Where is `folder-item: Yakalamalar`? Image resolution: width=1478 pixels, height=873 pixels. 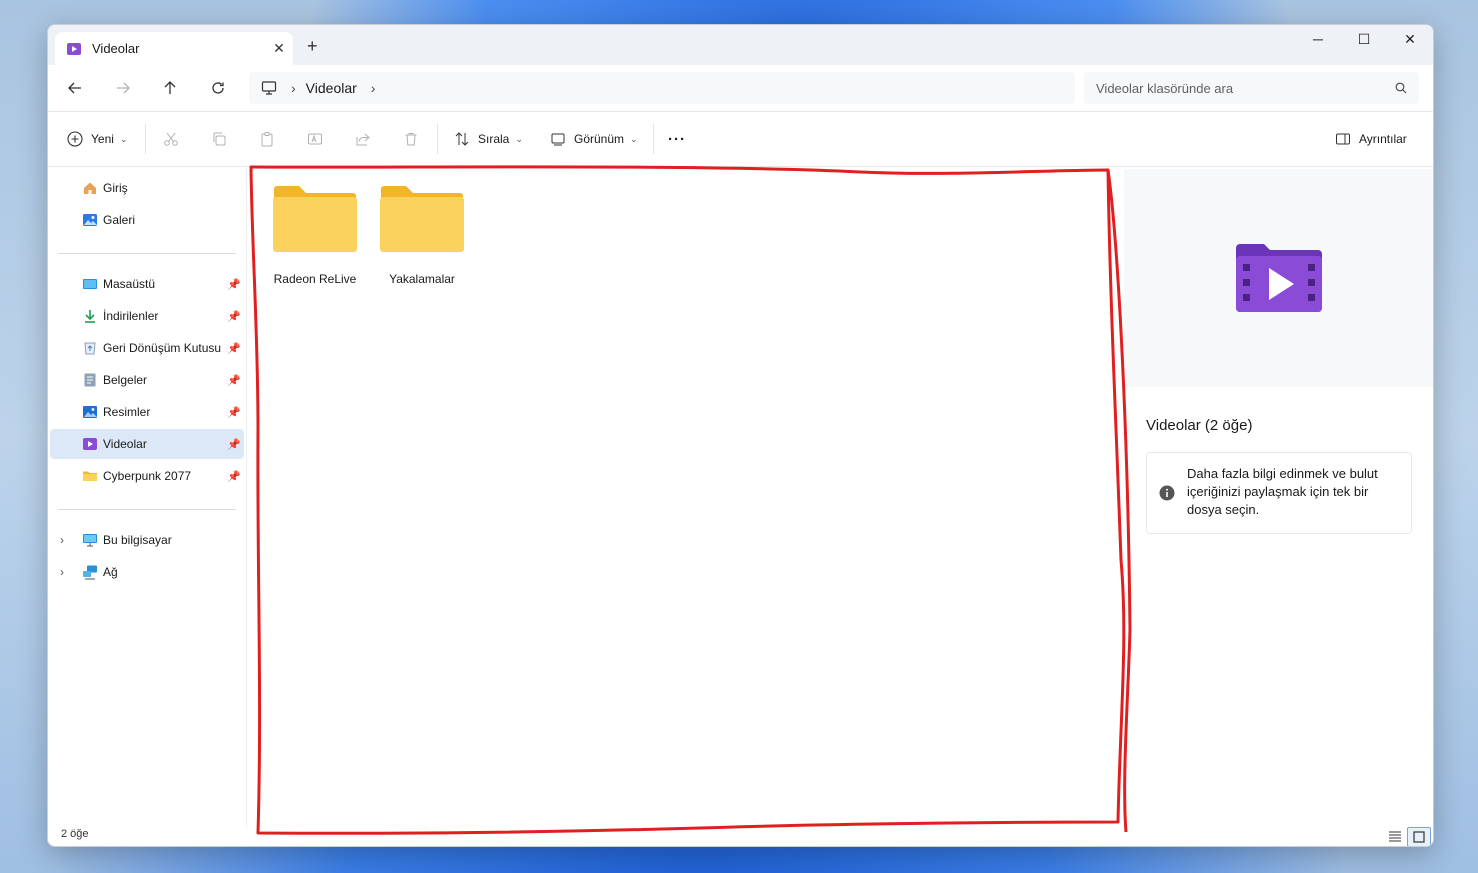 folder-item: Yakalamalar is located at coordinates (422, 240).